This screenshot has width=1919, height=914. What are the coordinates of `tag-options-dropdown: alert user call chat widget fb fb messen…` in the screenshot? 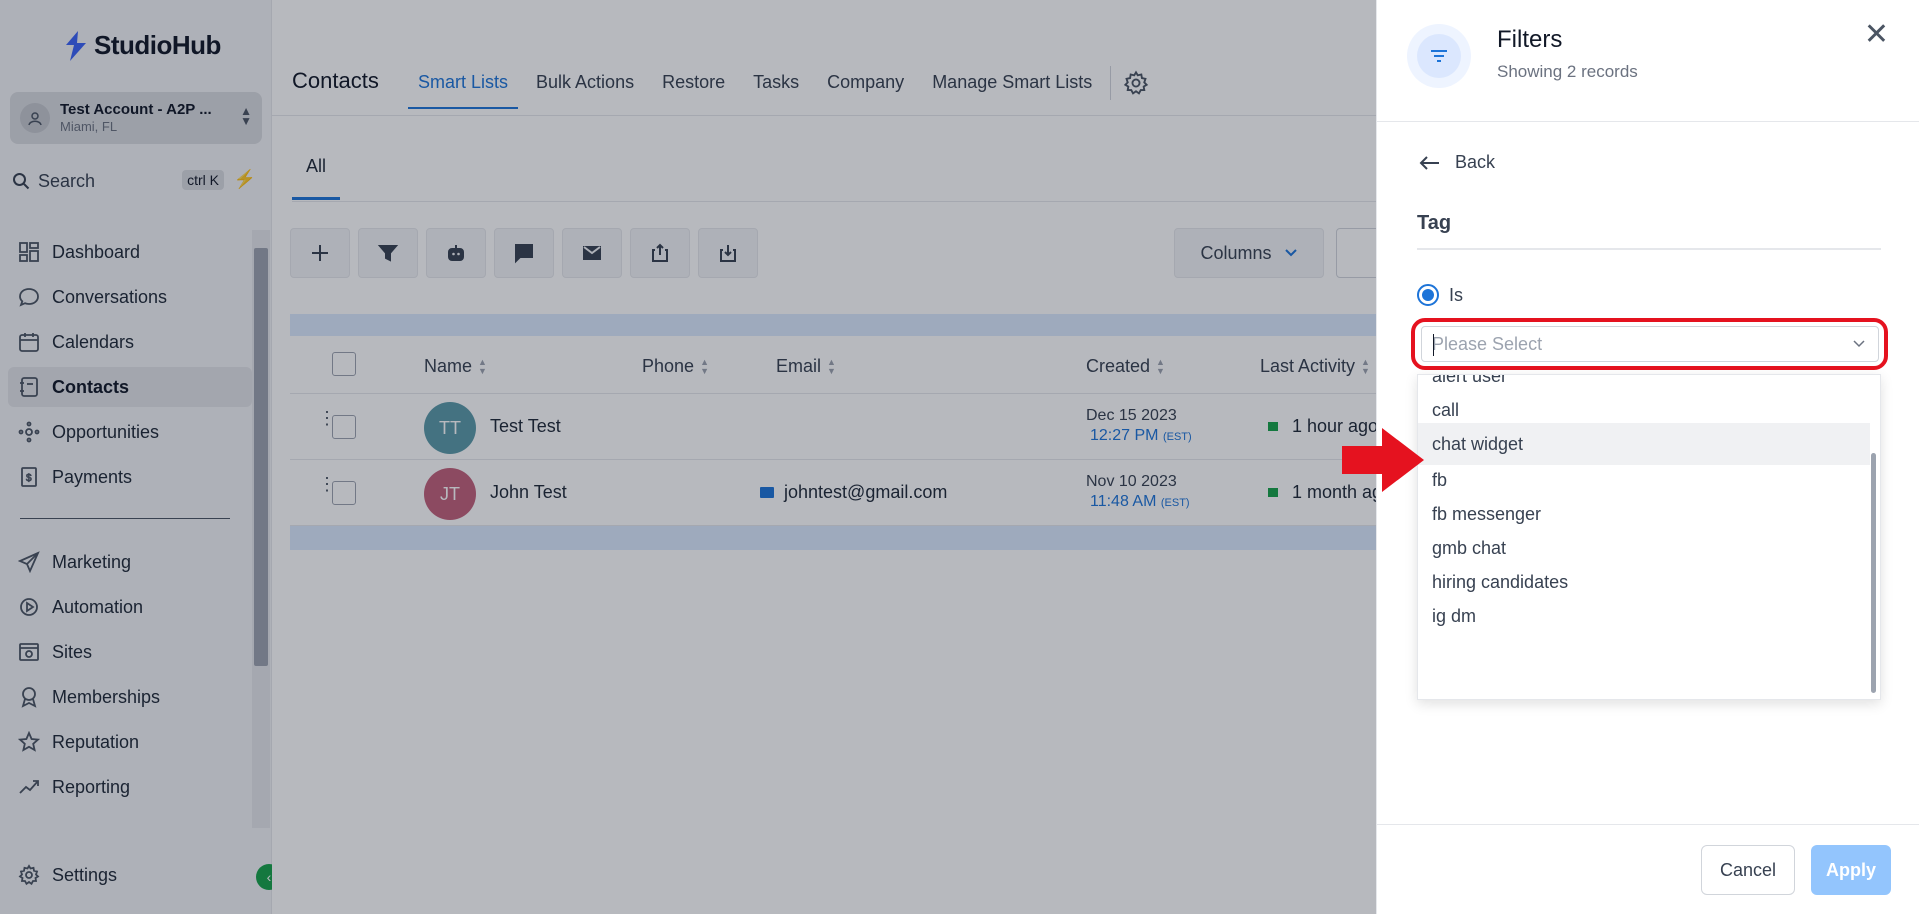 It's located at (1649, 537).